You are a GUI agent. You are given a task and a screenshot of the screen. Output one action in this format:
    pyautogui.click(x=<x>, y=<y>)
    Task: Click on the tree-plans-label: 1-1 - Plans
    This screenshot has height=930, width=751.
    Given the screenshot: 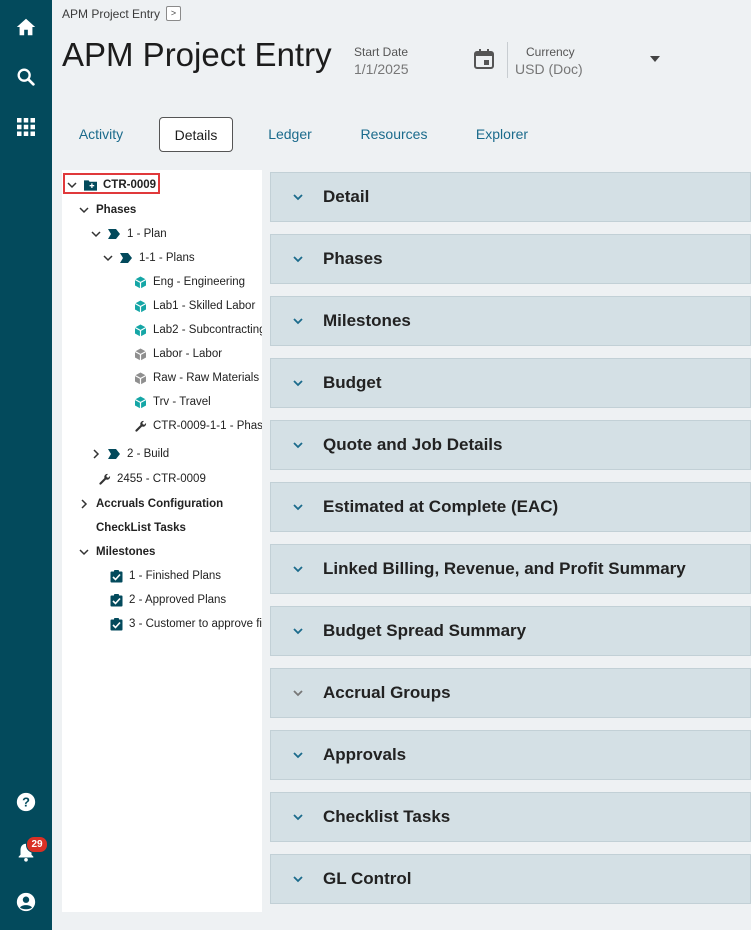 What is the action you would take?
    pyautogui.click(x=167, y=258)
    